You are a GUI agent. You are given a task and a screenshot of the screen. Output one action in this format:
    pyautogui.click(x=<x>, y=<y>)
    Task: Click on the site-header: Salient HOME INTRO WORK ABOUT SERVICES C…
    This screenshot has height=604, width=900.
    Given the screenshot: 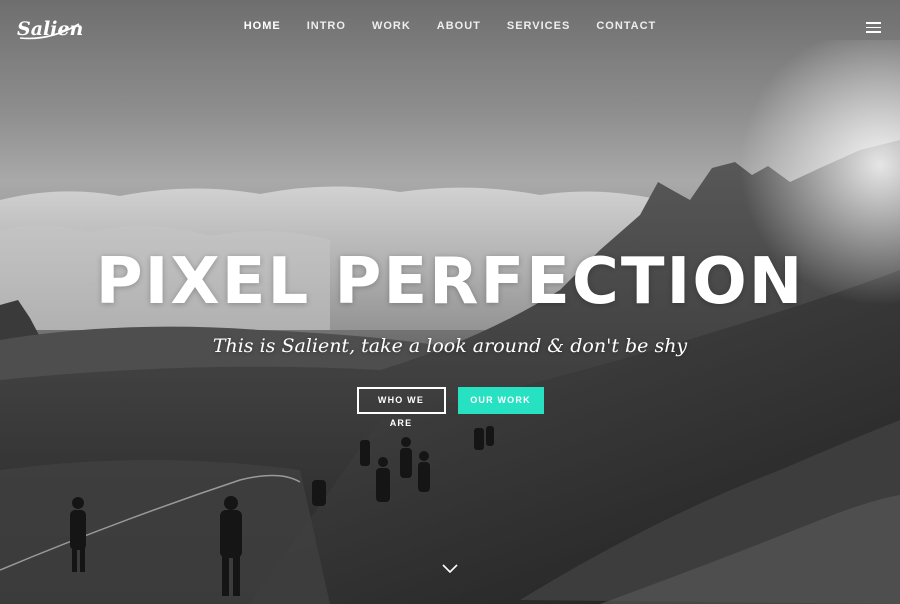 What is the action you would take?
    pyautogui.click(x=450, y=27)
    